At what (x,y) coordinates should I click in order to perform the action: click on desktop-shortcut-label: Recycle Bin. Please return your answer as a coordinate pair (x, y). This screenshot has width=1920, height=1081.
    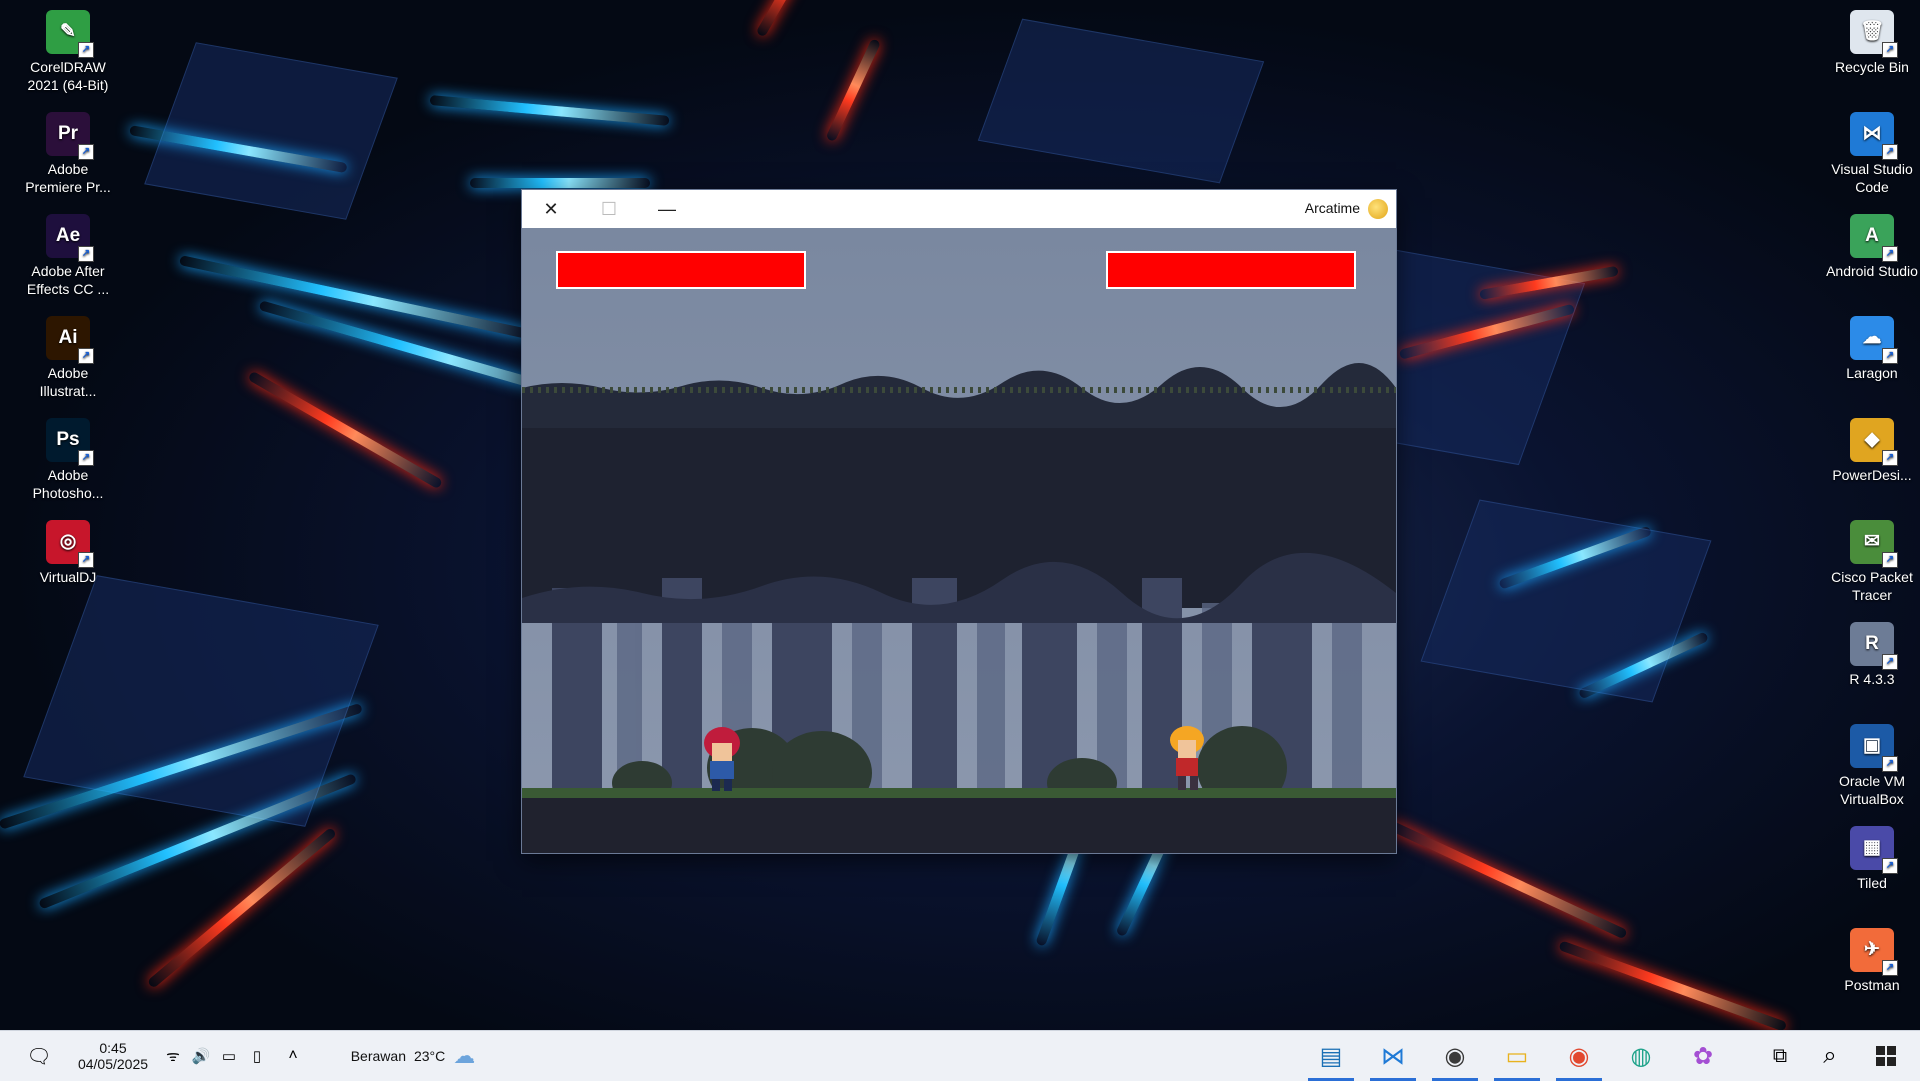
    Looking at the image, I should click on (1872, 67).